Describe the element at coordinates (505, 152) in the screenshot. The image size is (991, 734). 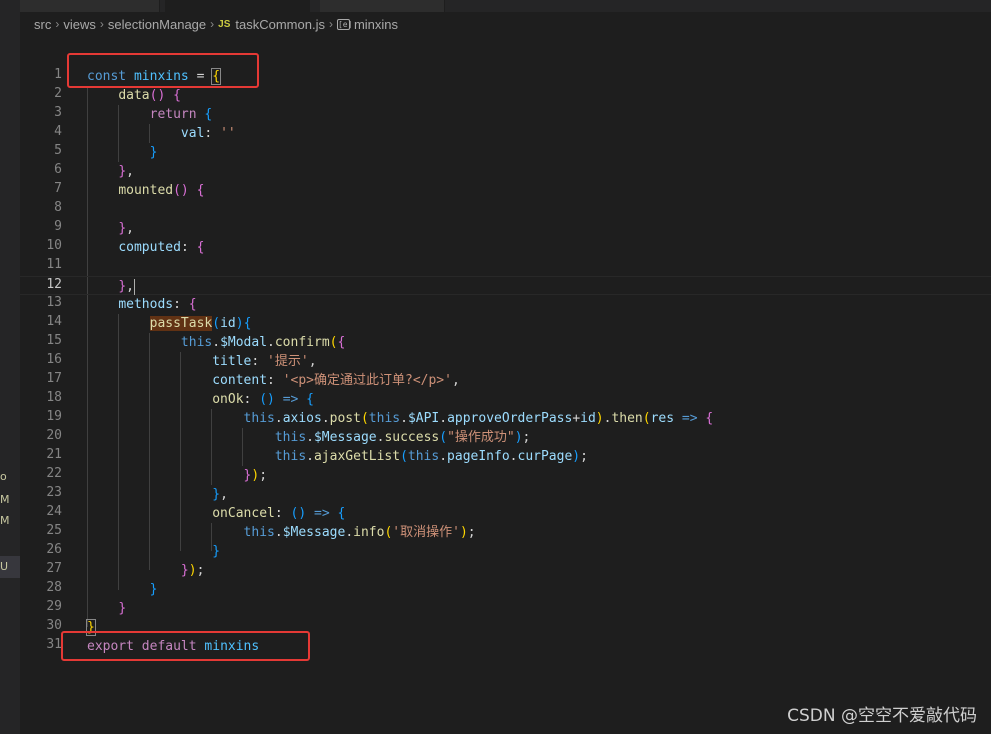
I see `code-line: 5 }` at that location.